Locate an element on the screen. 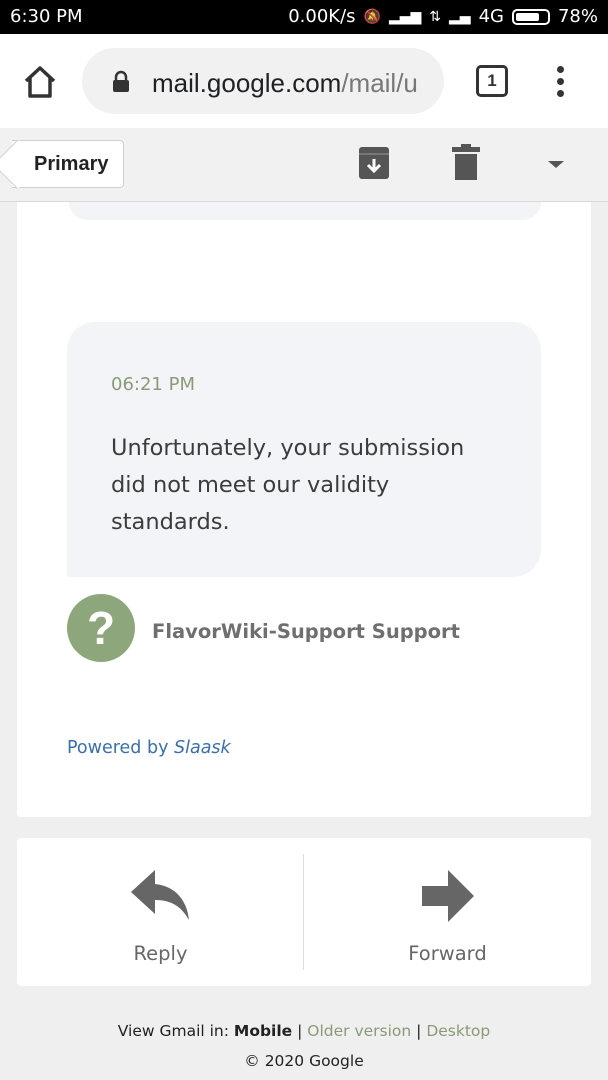  signal-icon: ▂▄▆ is located at coordinates (405, 16).